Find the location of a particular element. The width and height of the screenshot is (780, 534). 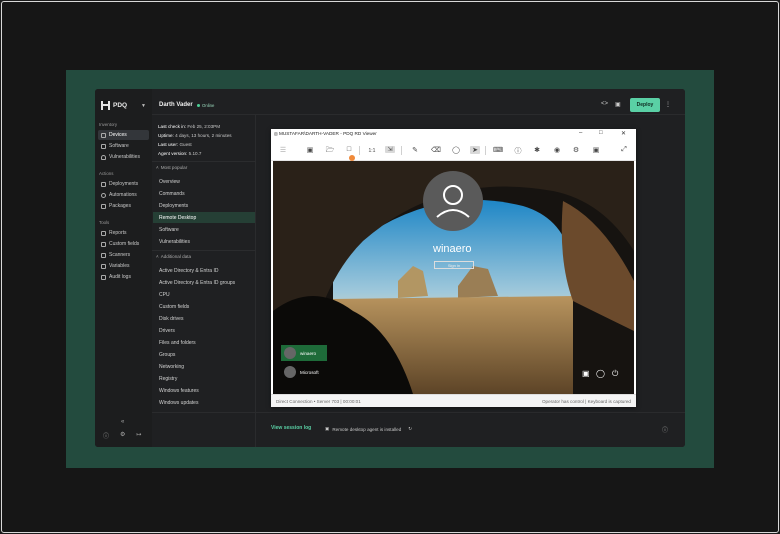

panel-item-networking: Networking is located at coordinates (204, 366).